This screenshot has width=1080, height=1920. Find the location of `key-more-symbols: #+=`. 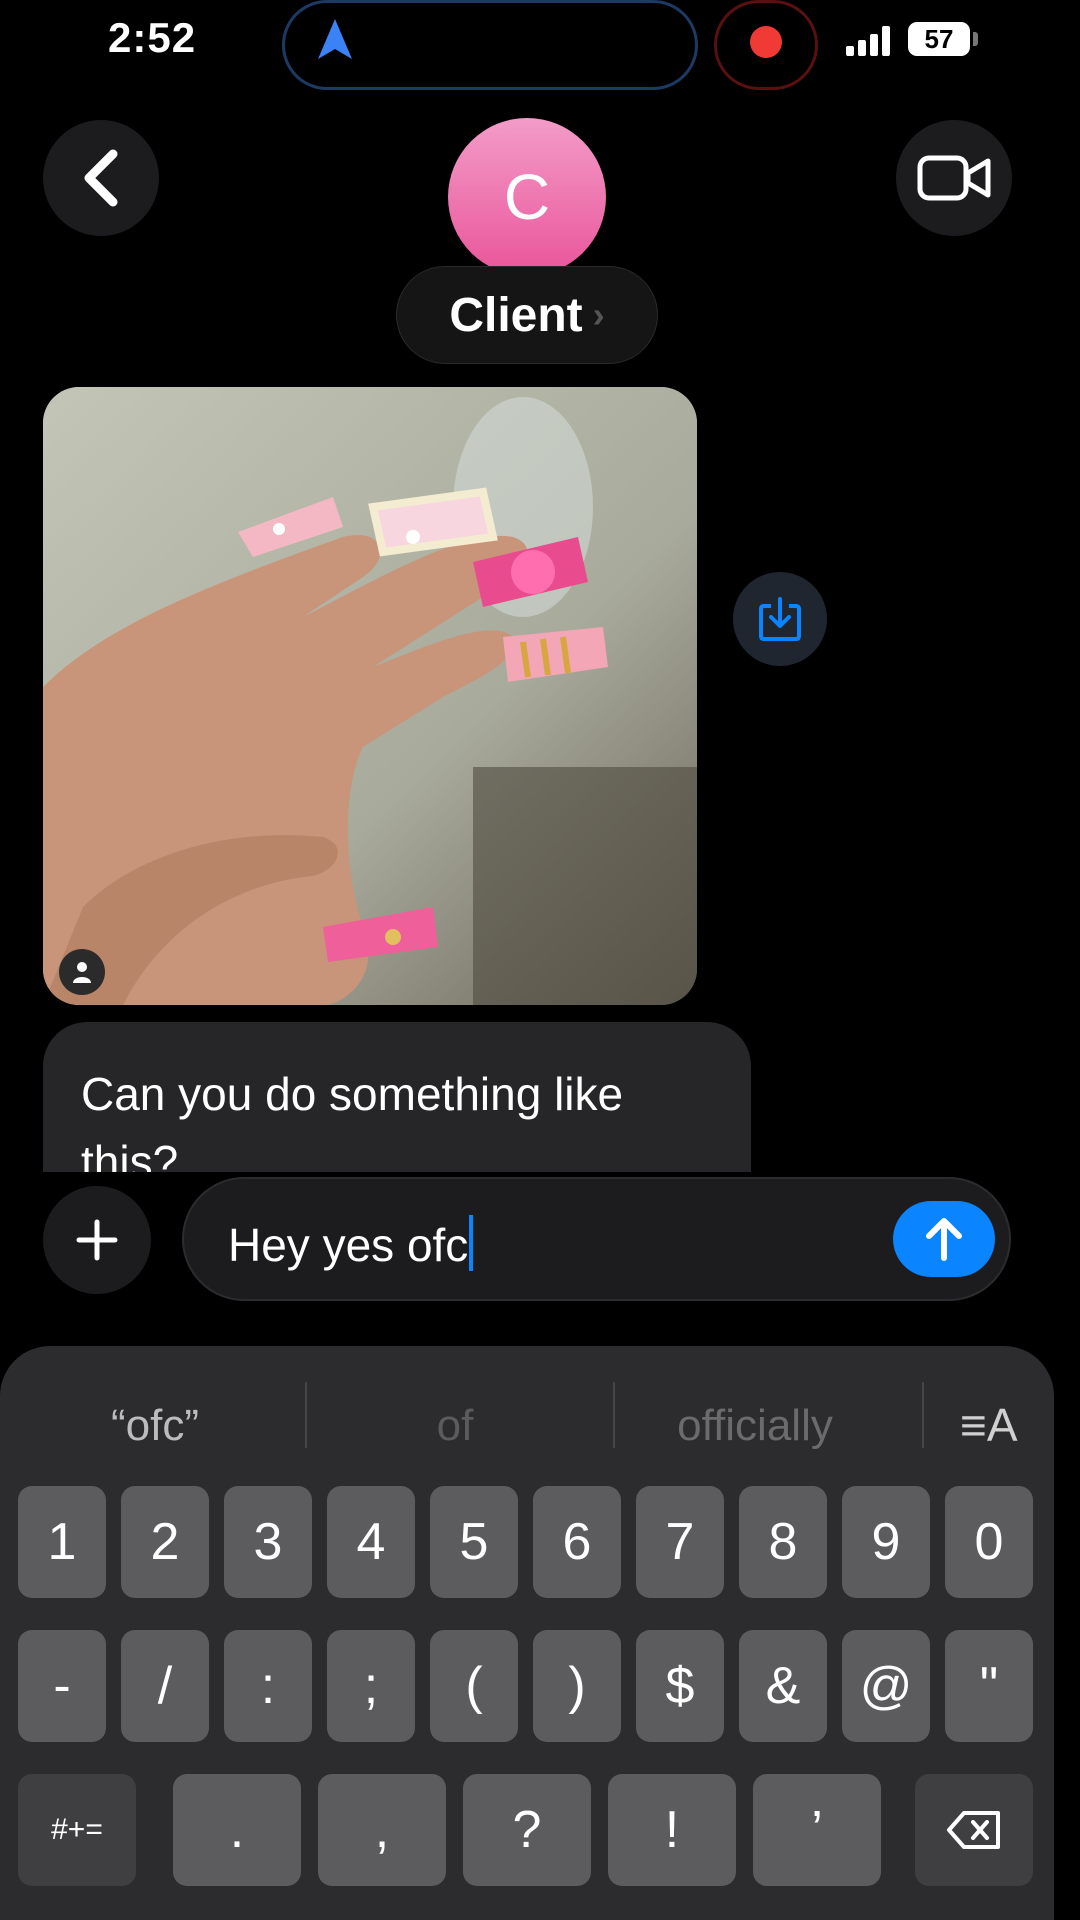

key-more-symbols: #+= is located at coordinates (77, 1830).